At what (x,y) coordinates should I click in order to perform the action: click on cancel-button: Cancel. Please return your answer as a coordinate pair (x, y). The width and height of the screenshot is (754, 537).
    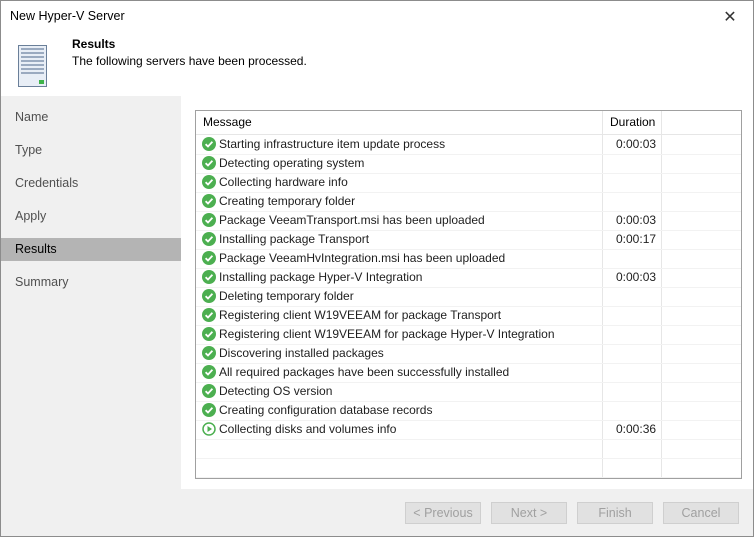
    Looking at the image, I should click on (701, 513).